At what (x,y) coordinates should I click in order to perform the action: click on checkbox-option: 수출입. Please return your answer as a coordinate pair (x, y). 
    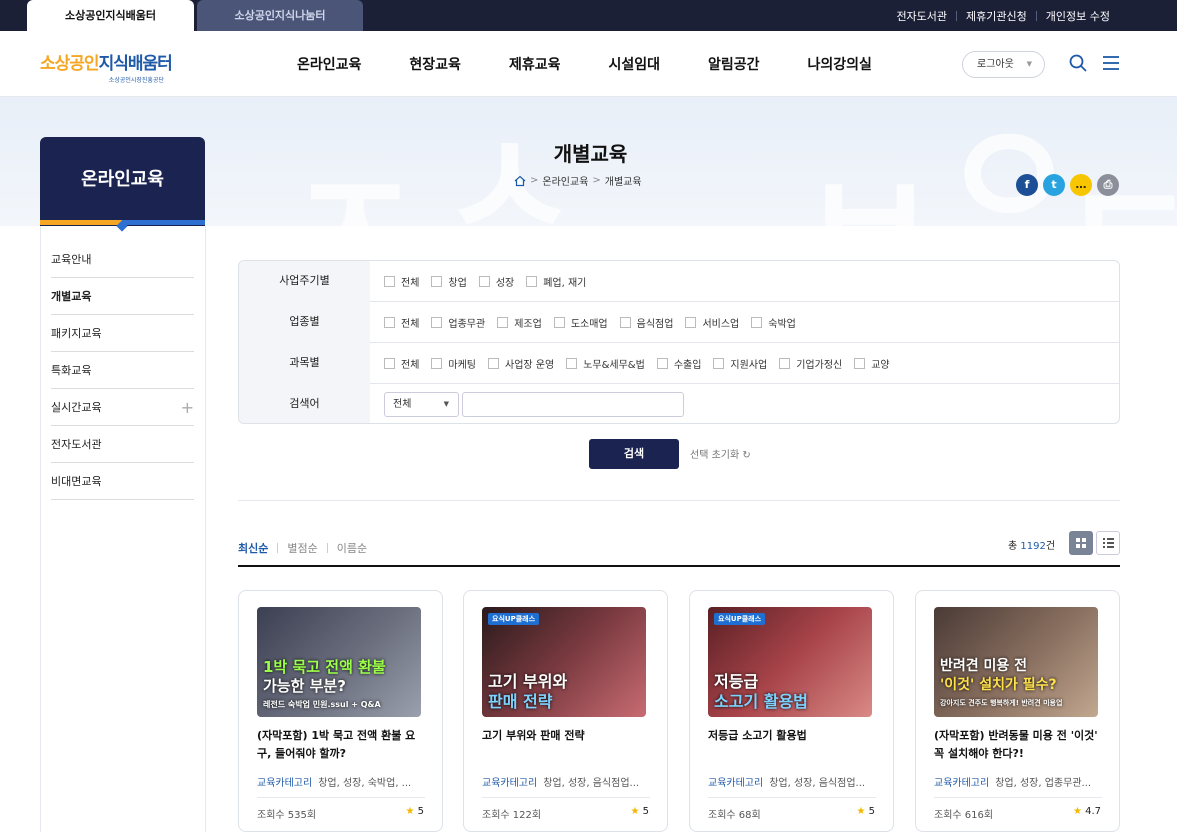
    Looking at the image, I should click on (678, 363).